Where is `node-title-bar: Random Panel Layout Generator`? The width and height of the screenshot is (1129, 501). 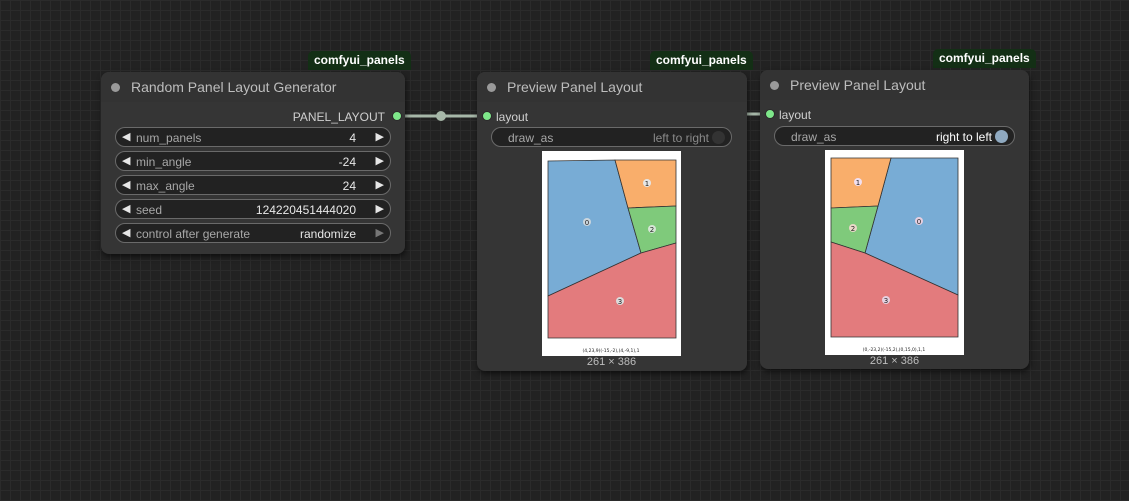
node-title-bar: Random Panel Layout Generator is located at coordinates (253, 87).